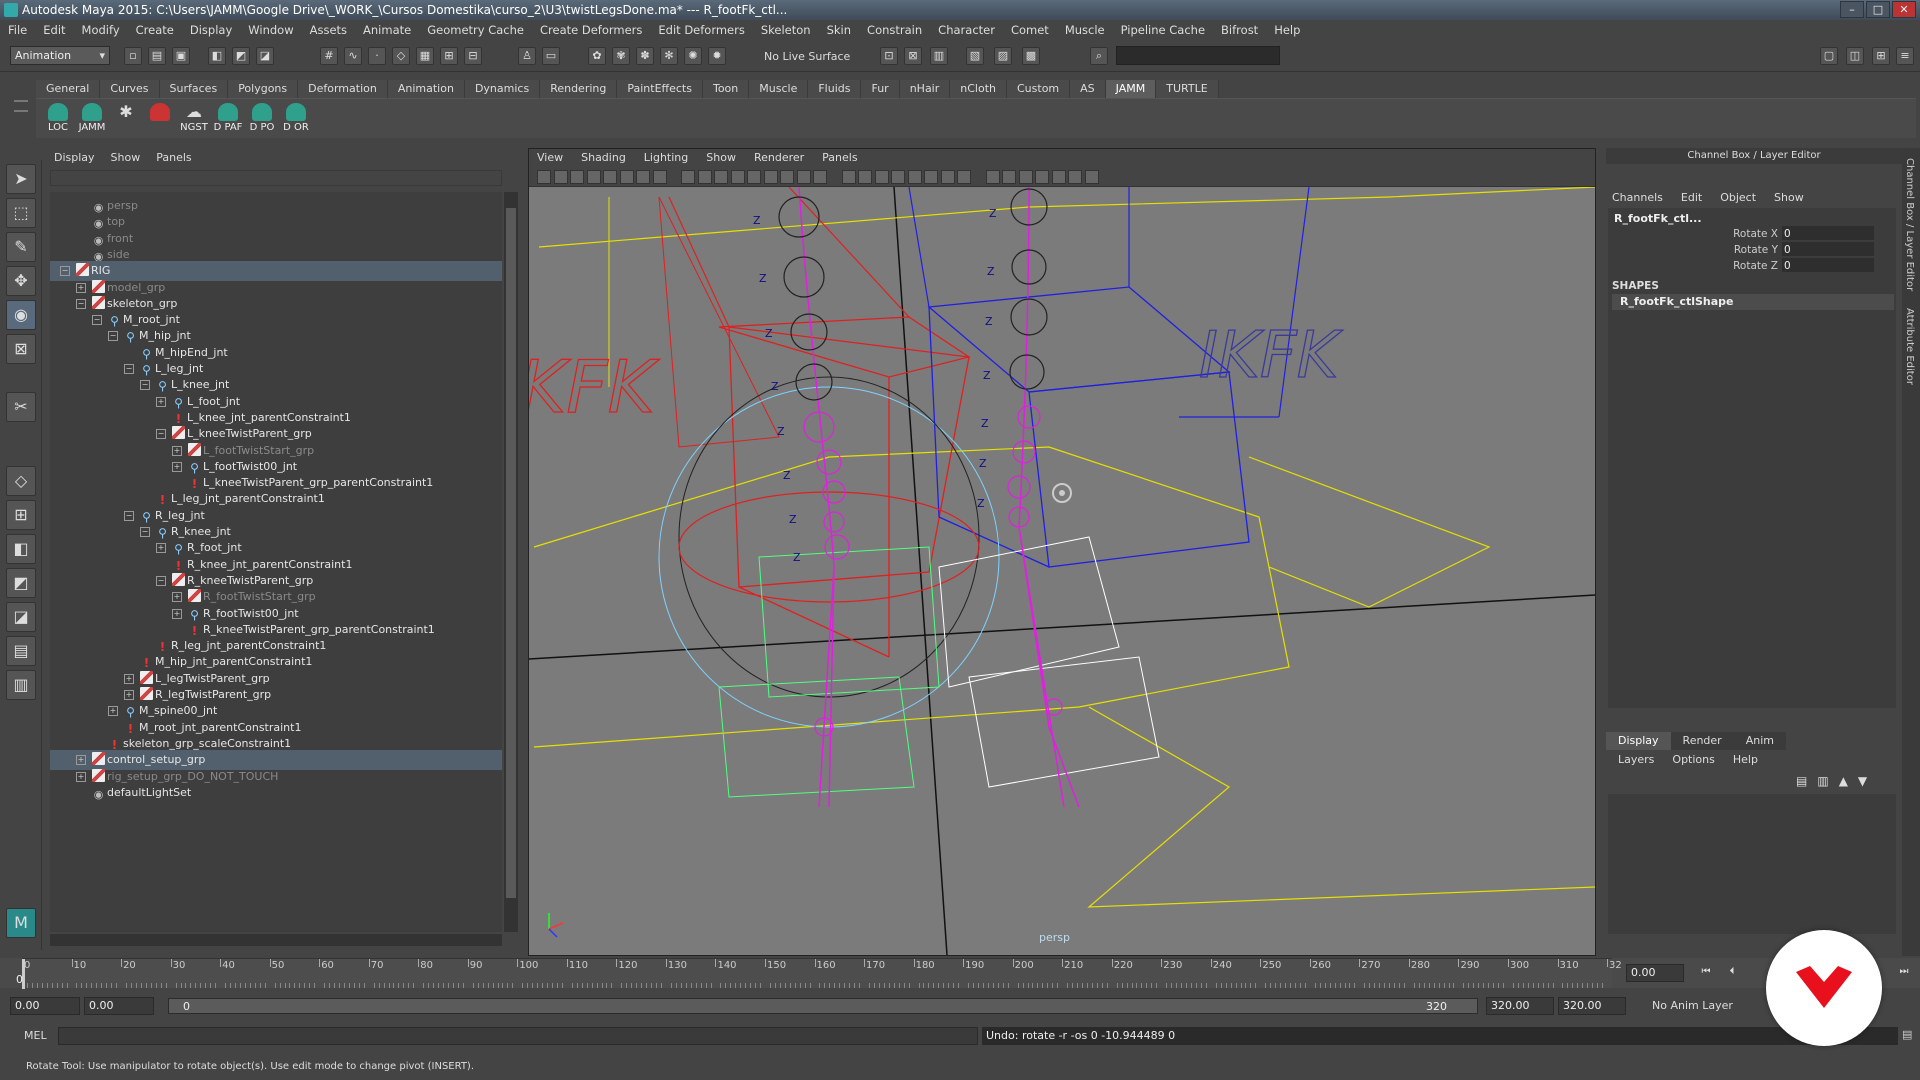 The height and width of the screenshot is (1080, 1920). What do you see at coordinates (1904, 973) in the screenshot?
I see `go-to-end-icon: ⏭` at bounding box center [1904, 973].